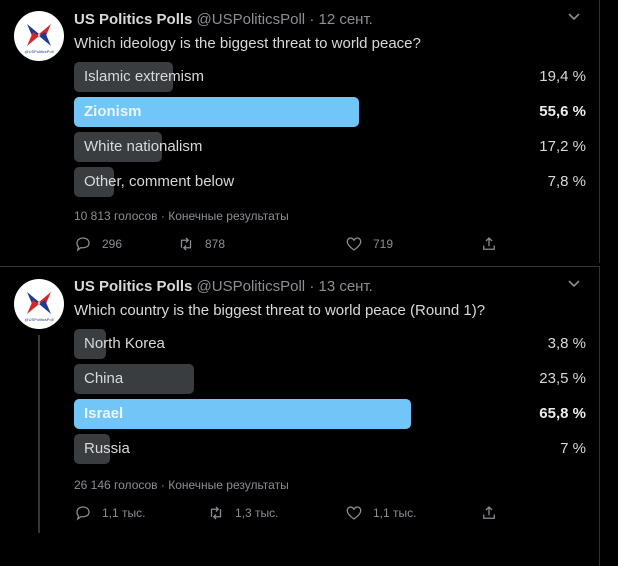 Image resolution: width=618 pixels, height=566 pixels. Describe the element at coordinates (144, 76) in the screenshot. I see `poll-option-label: Islamic extremism` at that location.